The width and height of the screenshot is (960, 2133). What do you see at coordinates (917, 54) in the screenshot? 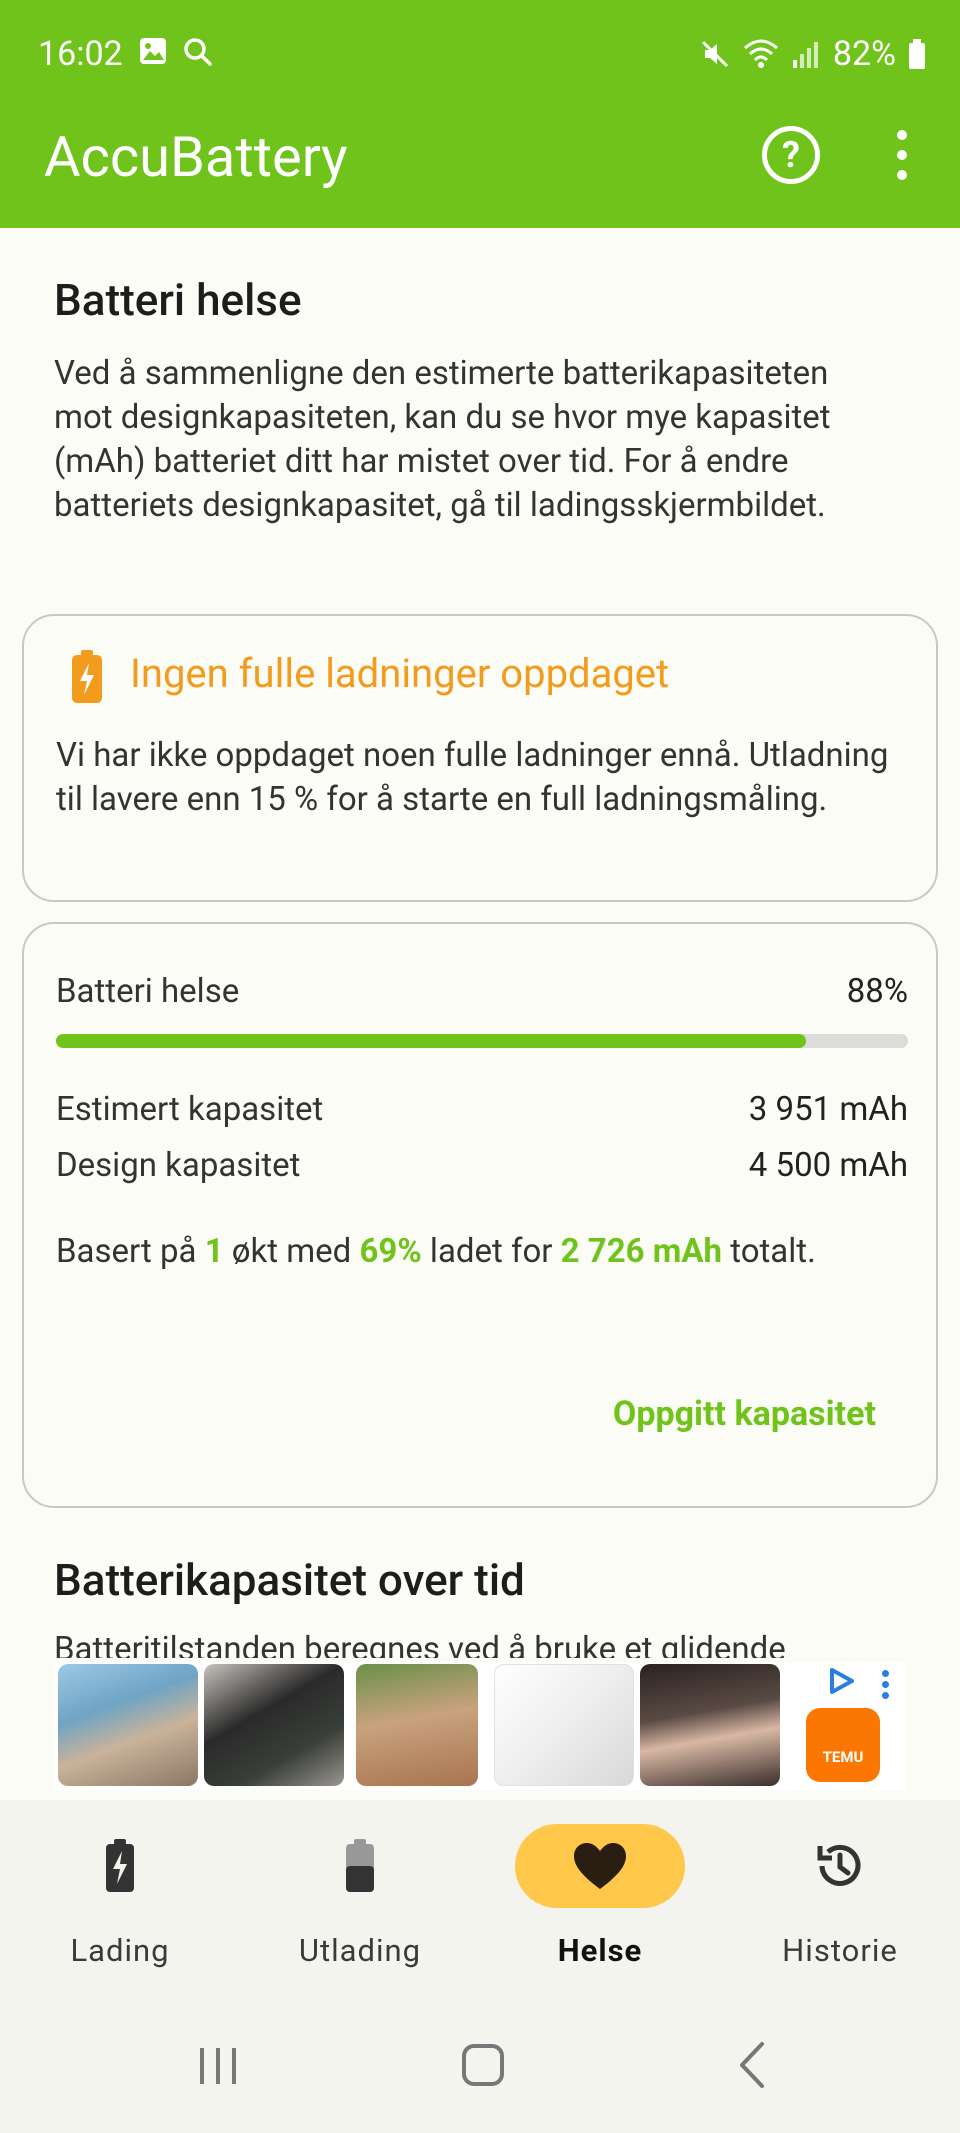
I see `battery-status-icon` at bounding box center [917, 54].